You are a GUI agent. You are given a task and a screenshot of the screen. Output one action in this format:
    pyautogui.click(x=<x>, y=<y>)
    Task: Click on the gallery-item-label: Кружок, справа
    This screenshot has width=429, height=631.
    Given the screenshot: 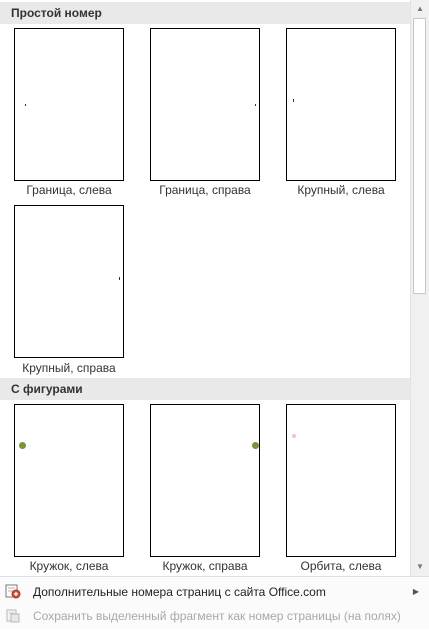 What is the action you would take?
    pyautogui.click(x=205, y=566)
    